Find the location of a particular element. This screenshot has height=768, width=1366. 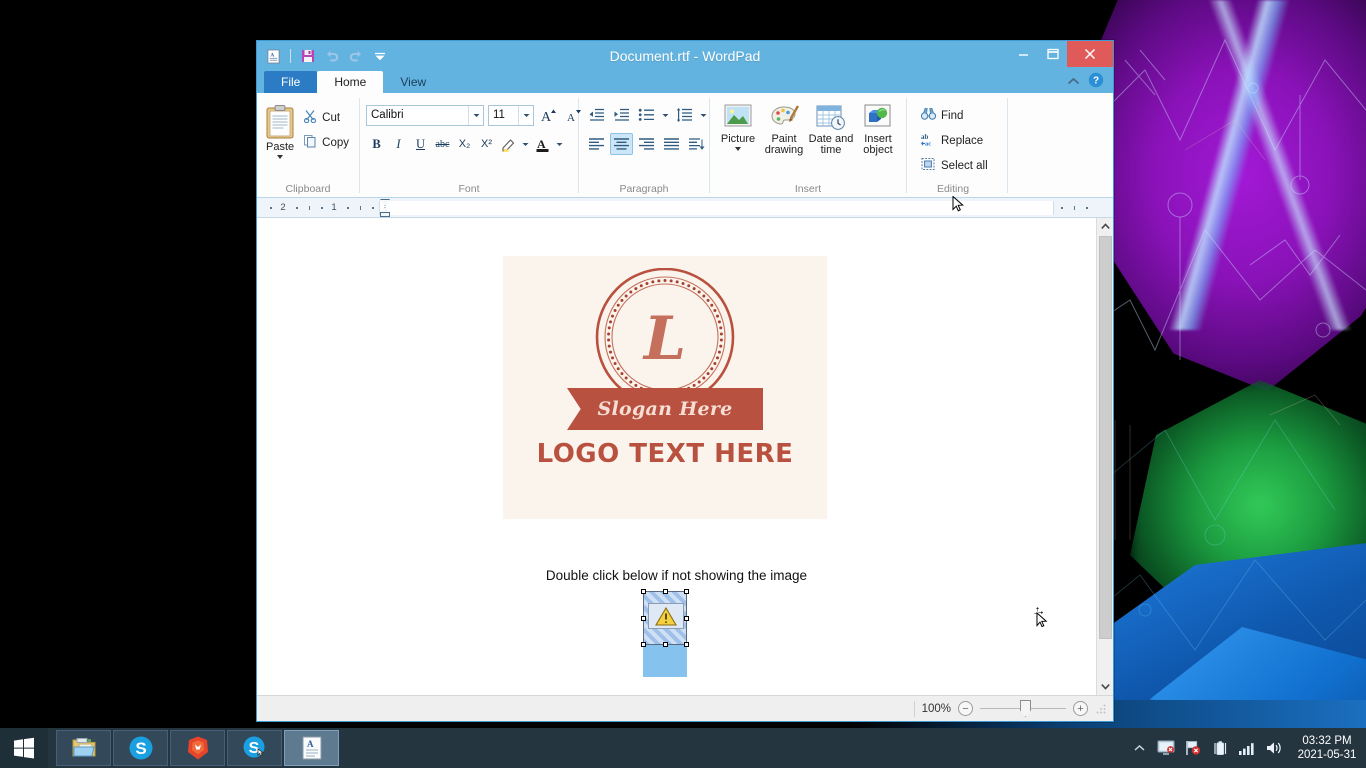

network-icon is located at coordinates (1247, 748).